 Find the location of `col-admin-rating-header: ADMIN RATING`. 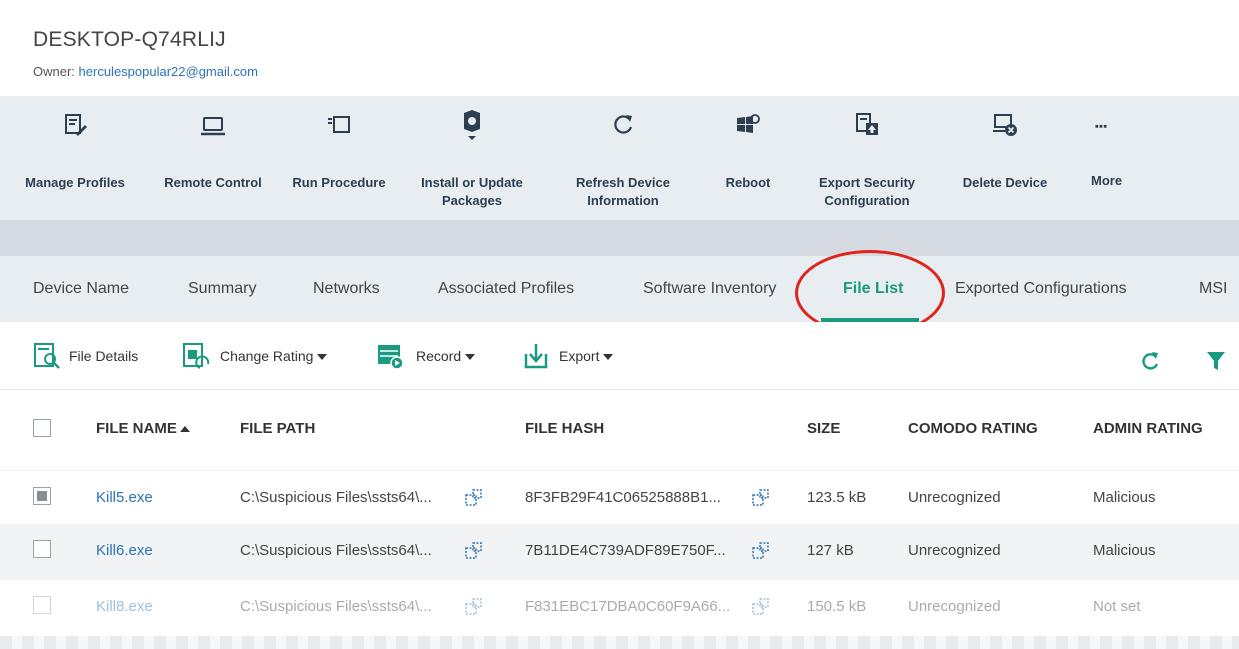

col-admin-rating-header: ADMIN RATING is located at coordinates (1148, 428).